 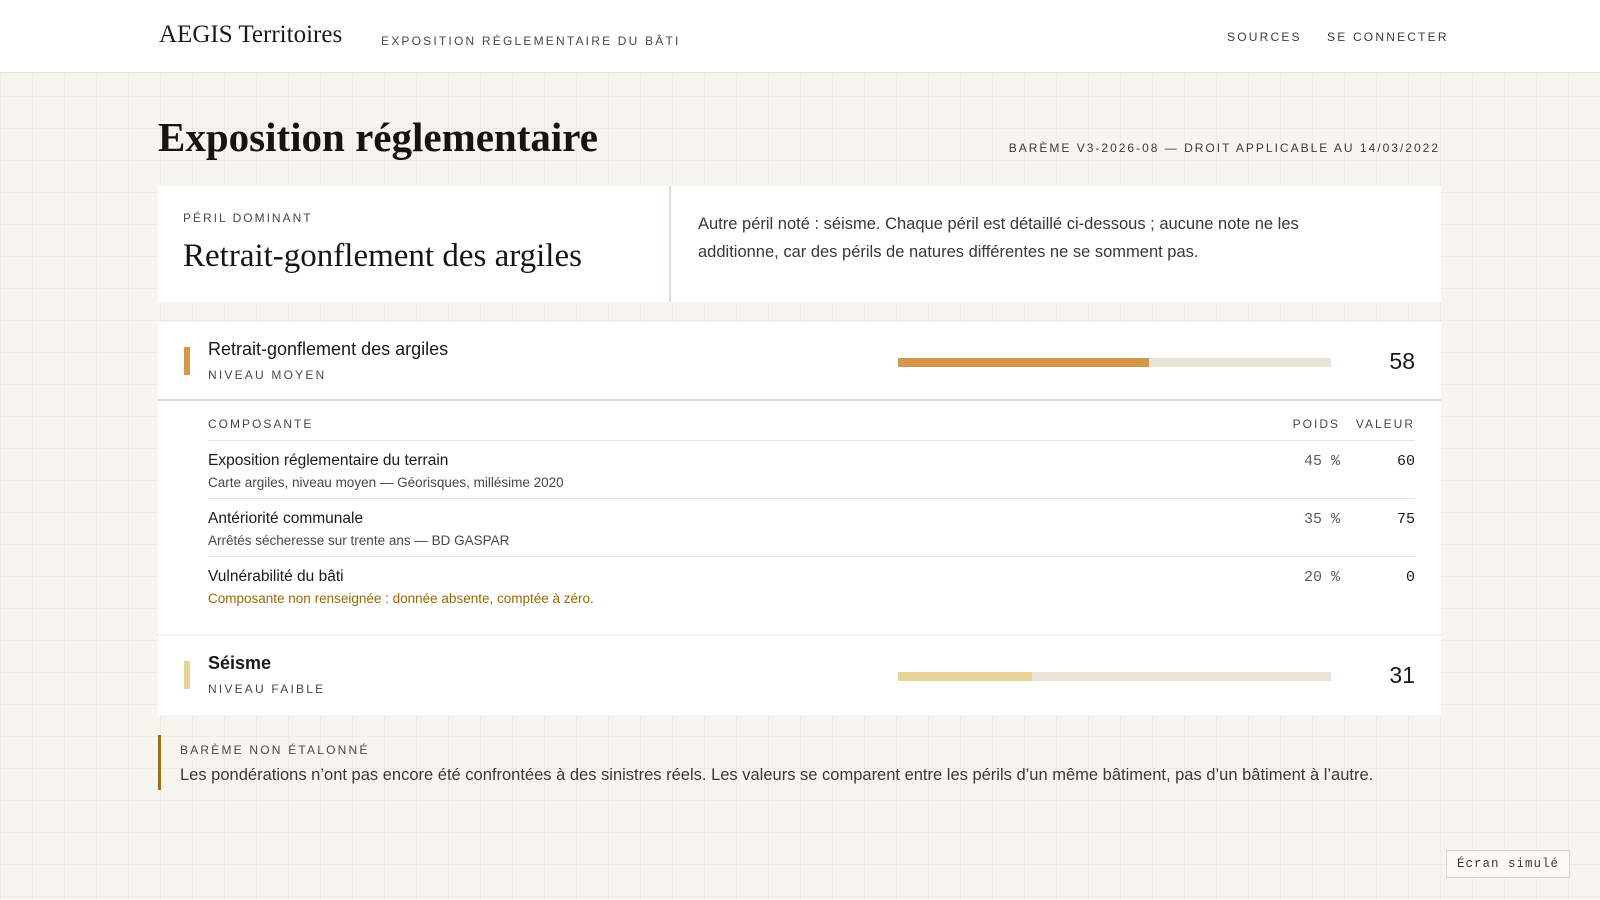 What do you see at coordinates (267, 375) in the screenshot?
I see `peril-level: NIVEAU MOYEN` at bounding box center [267, 375].